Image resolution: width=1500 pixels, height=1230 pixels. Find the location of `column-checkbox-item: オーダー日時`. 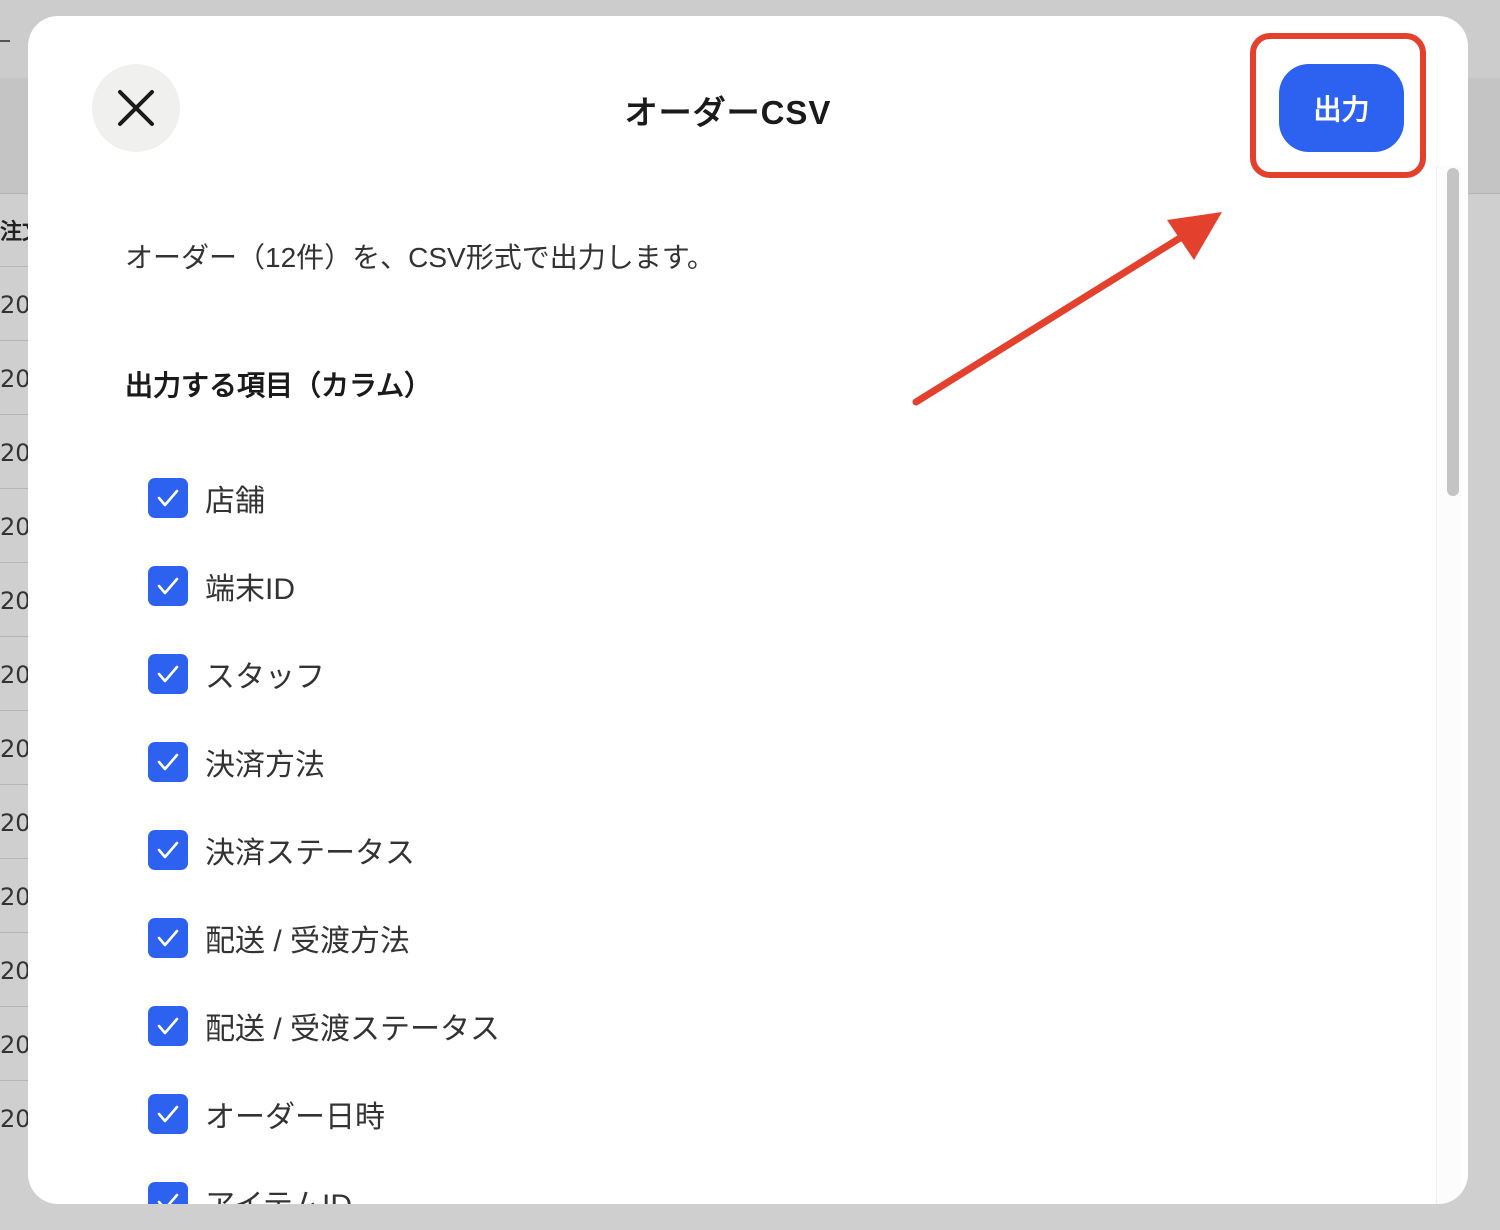

column-checkbox-item: オーダー日時 is located at coordinates (324, 1114).